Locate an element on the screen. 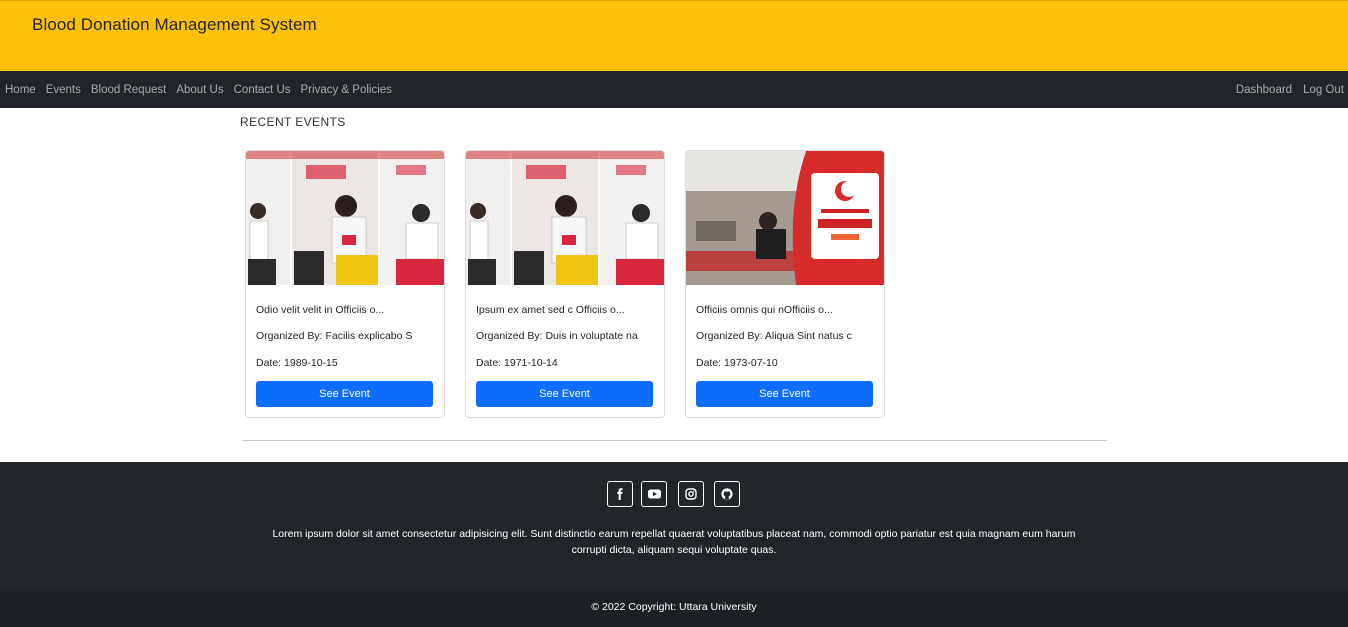  nav-blood-request: Blood Request is located at coordinates (128, 90).